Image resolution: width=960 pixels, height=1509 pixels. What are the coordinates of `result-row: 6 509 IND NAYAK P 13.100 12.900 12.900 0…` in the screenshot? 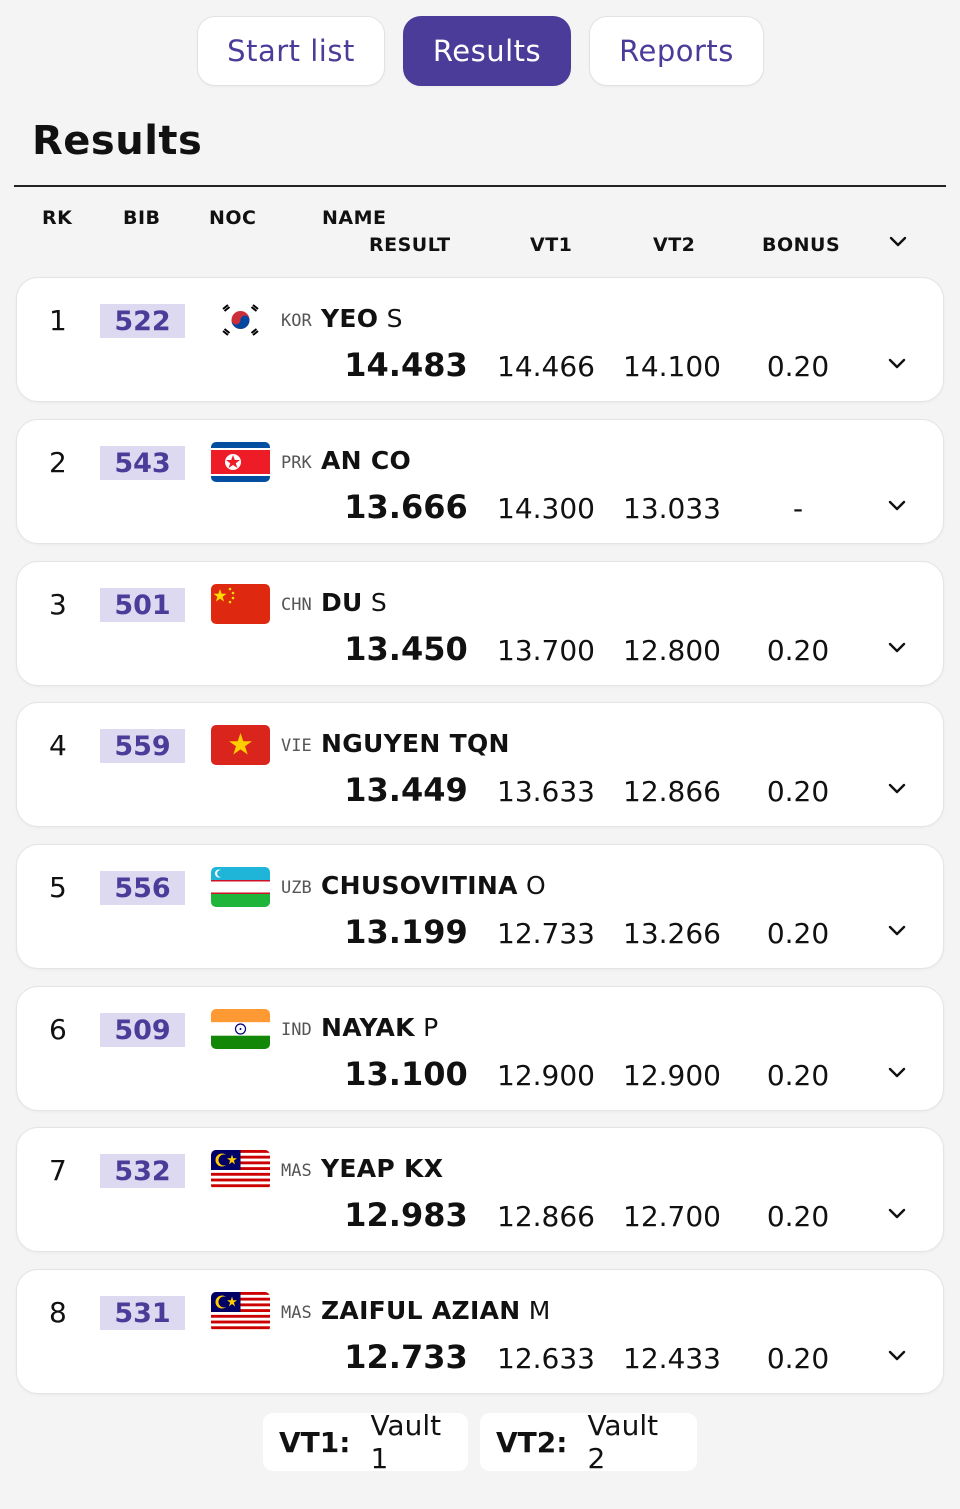 It's located at (480, 1048).